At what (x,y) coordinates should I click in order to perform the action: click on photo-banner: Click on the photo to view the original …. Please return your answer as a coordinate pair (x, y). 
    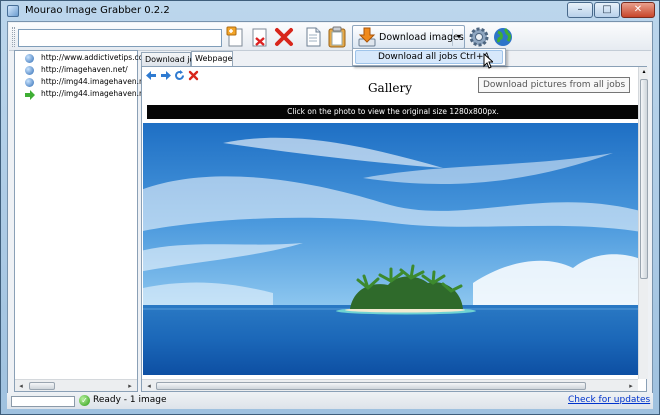
    Looking at the image, I should click on (393, 112).